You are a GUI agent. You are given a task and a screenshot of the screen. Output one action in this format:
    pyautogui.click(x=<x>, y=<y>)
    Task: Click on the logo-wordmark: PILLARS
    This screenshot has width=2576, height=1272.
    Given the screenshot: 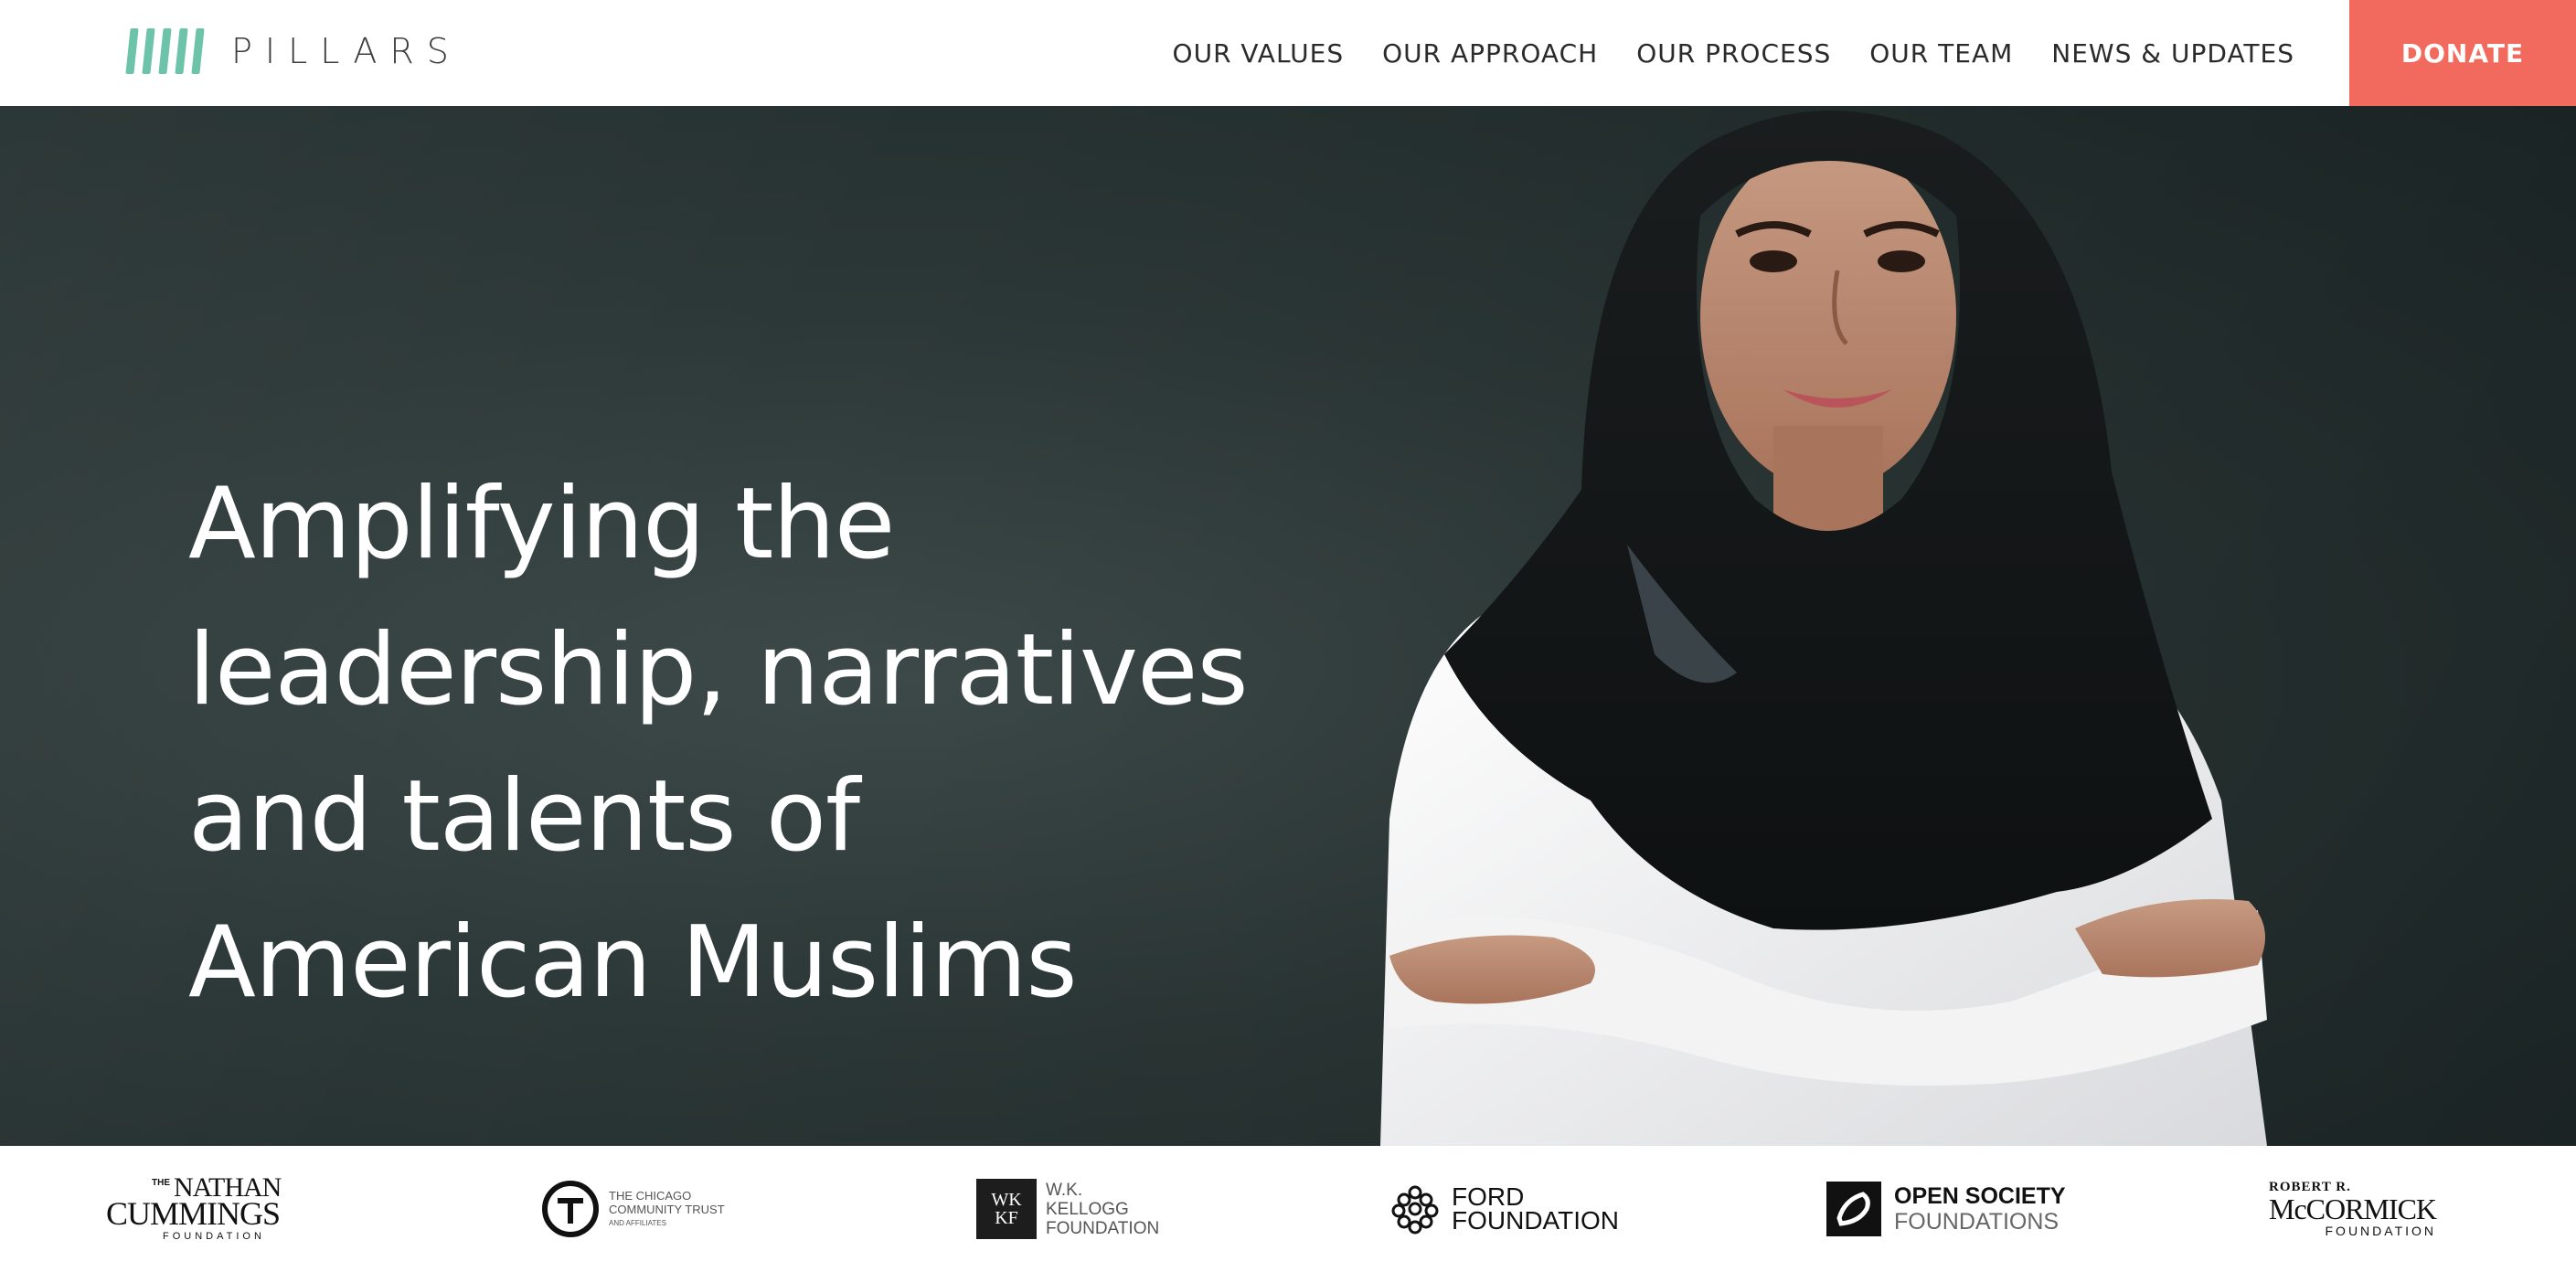 What is the action you would take?
    pyautogui.click(x=346, y=51)
    